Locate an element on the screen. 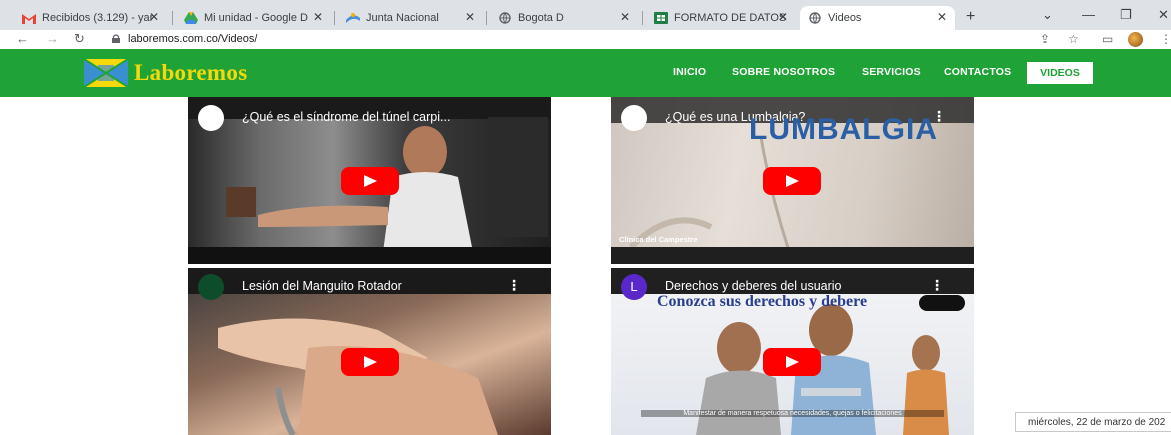 The width and height of the screenshot is (1171, 435). minimize-button: — is located at coordinates (1088, 14).